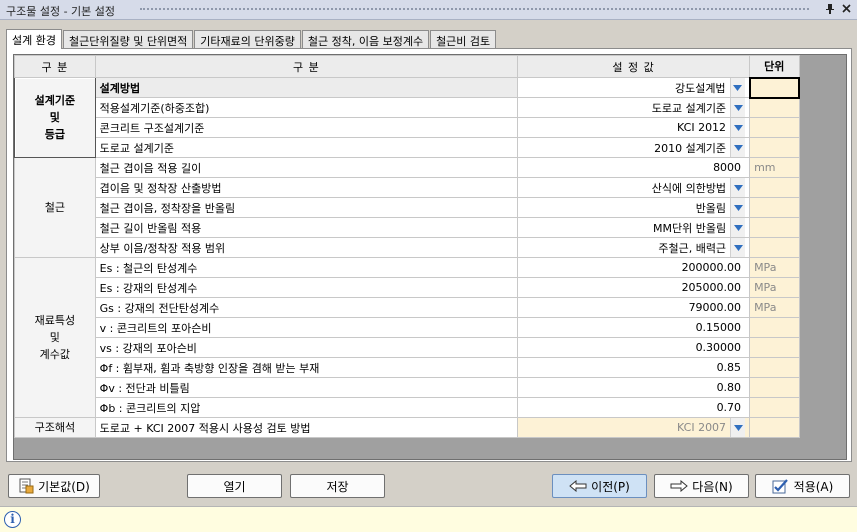  Describe the element at coordinates (407, 407) in the screenshot. I see `table-row: Φb : 콘크리트의 지압 0.70` at that location.